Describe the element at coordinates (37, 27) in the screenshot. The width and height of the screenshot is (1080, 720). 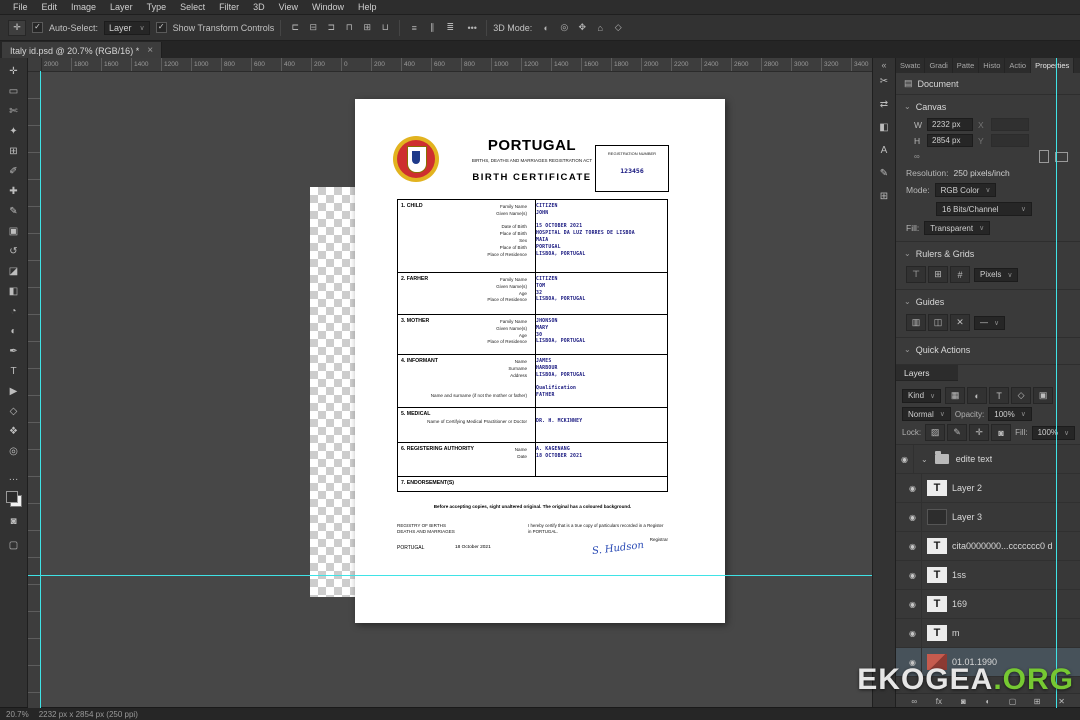
I see `auto-select-checkbox: ✓` at that location.